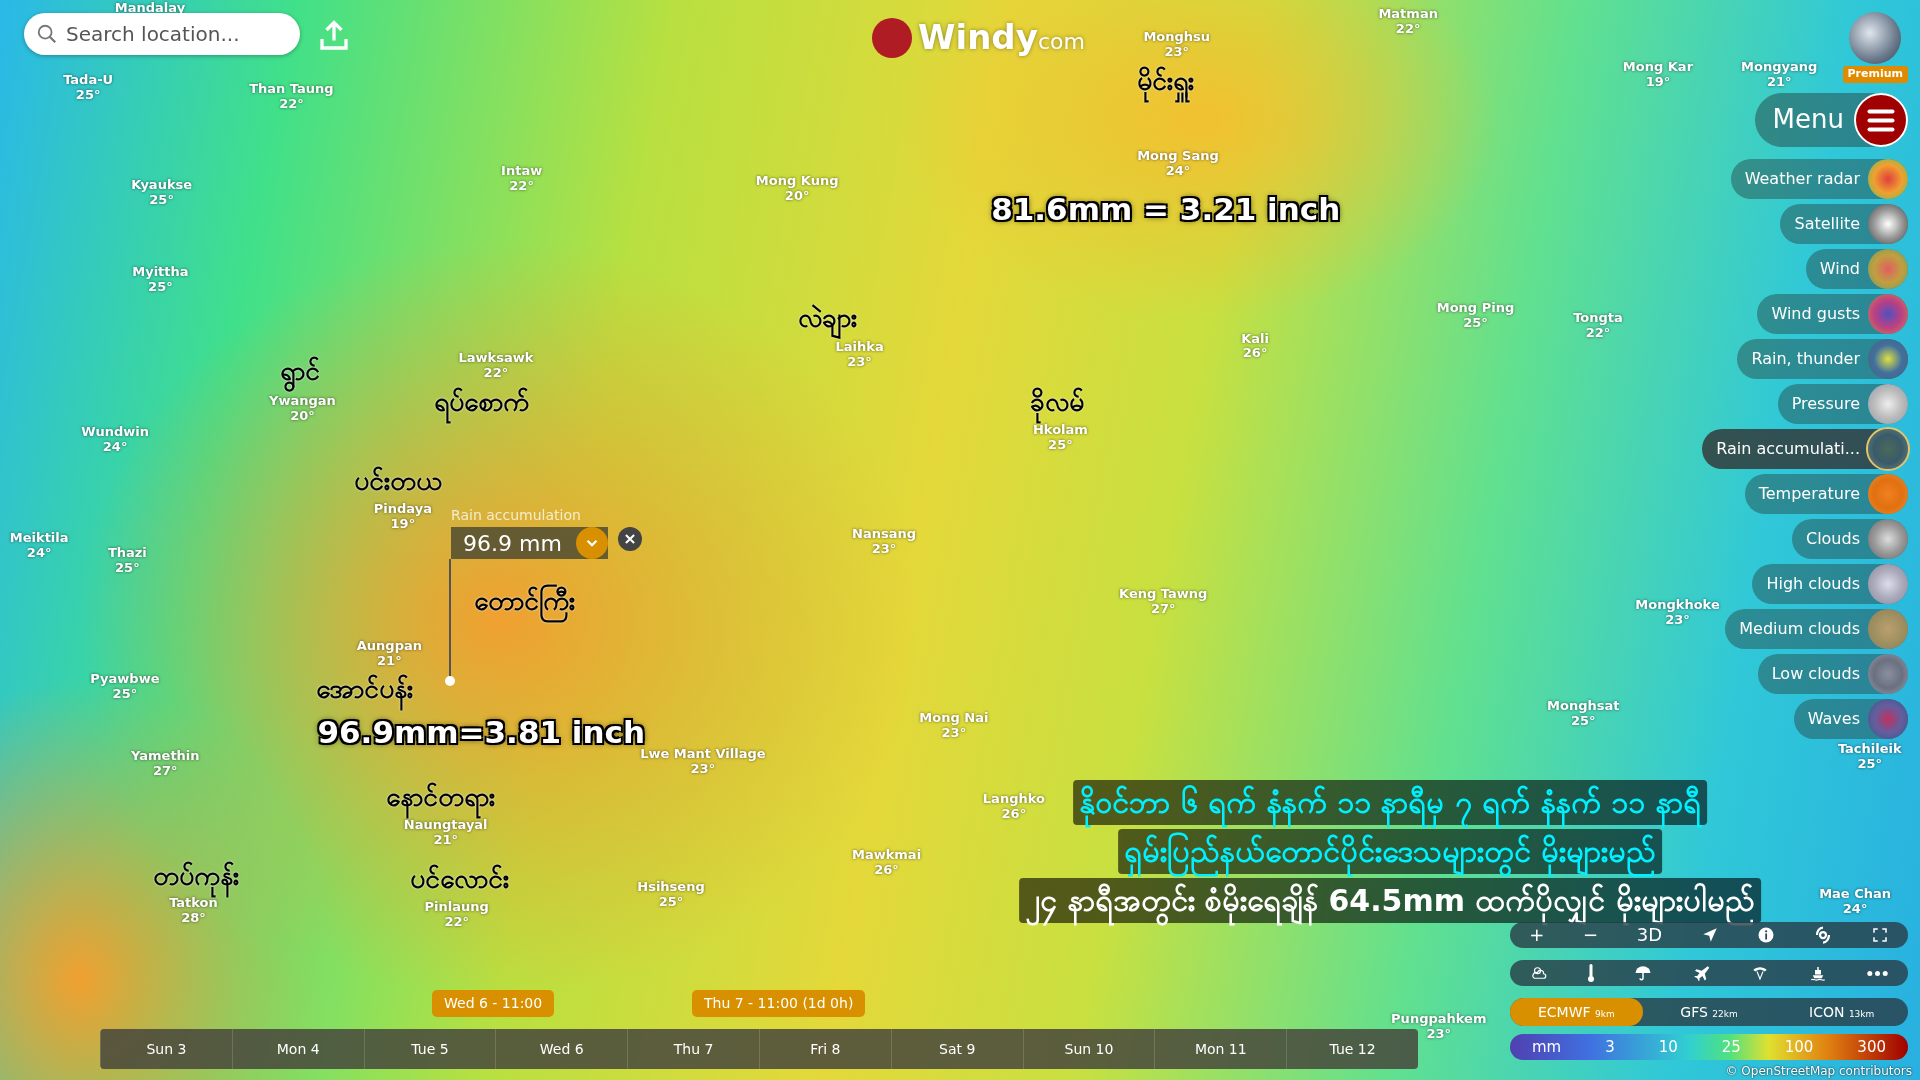 The width and height of the screenshot is (1920, 1080). Describe the element at coordinates (1823, 935) in the screenshot. I see `hurricane-icon` at that location.